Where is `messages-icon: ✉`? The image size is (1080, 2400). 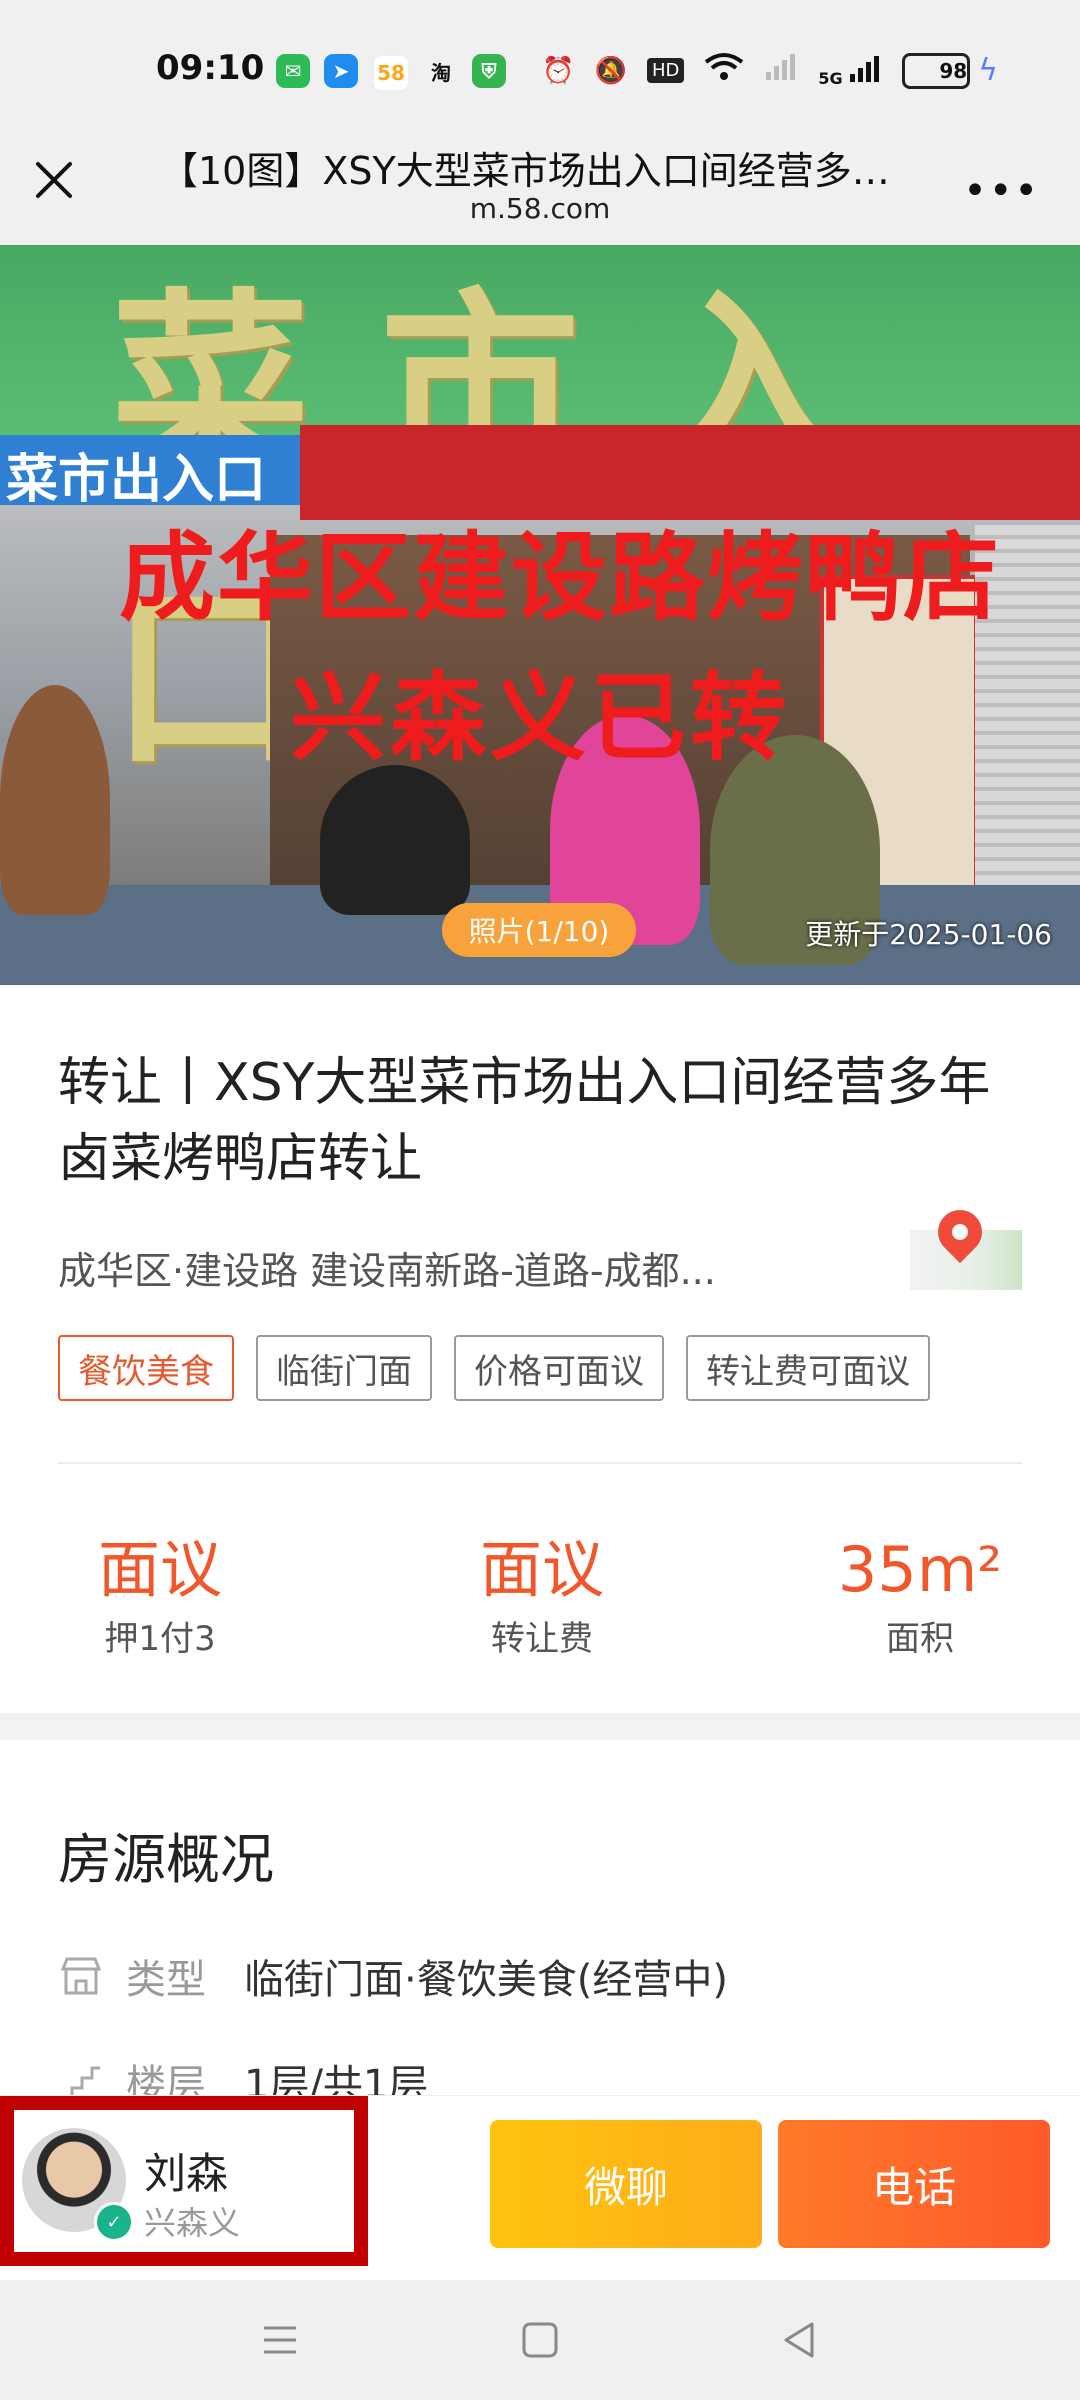 messages-icon: ✉ is located at coordinates (293, 71).